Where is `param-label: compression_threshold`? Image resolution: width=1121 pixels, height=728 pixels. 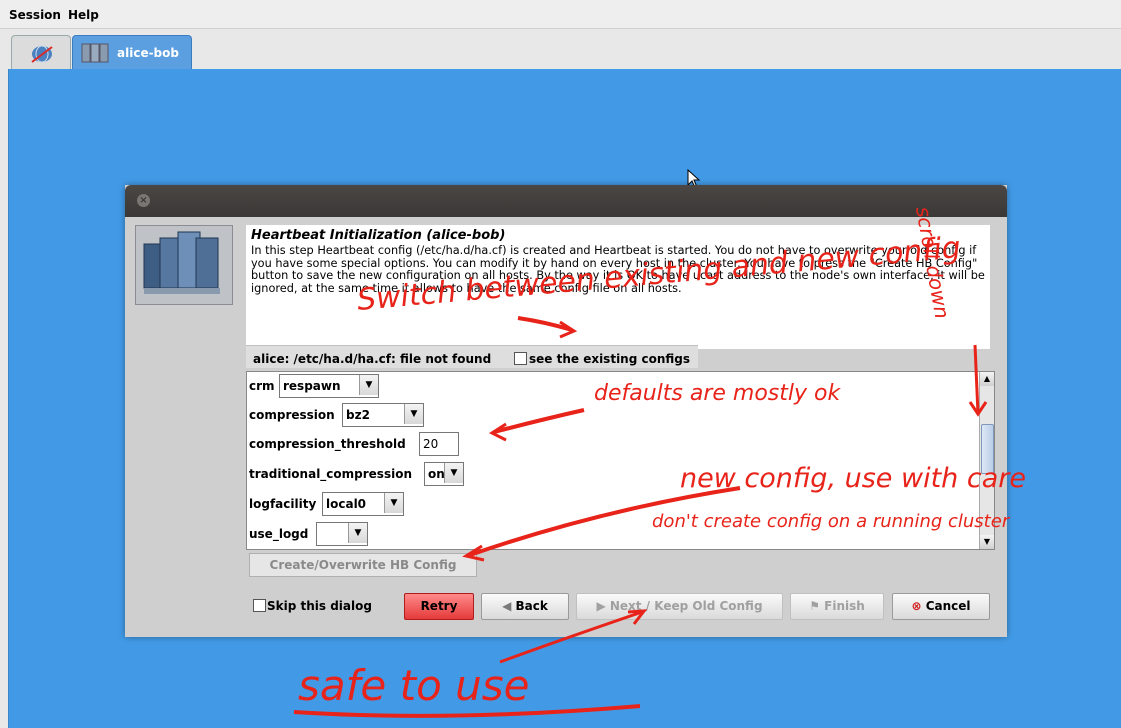 param-label: compression_threshold is located at coordinates (327, 444).